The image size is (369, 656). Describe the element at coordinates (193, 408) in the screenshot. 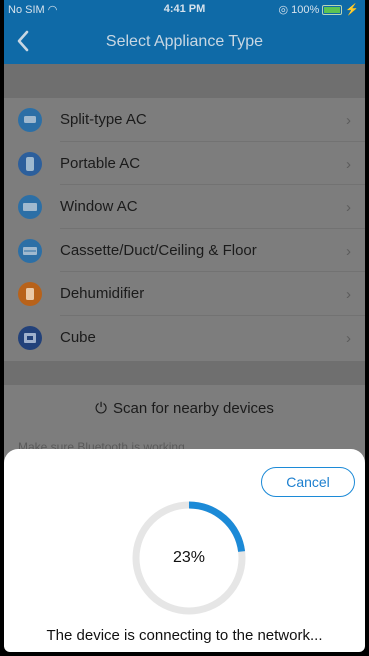

I see `scan-label: Scan for nearby devices` at that location.